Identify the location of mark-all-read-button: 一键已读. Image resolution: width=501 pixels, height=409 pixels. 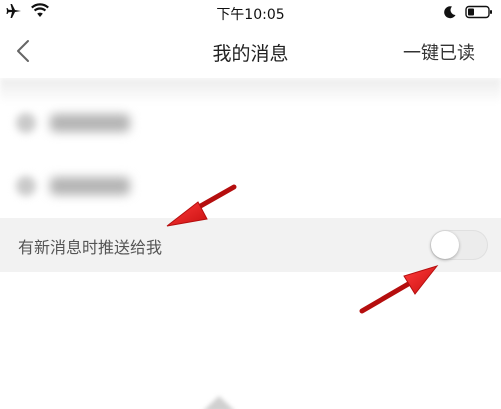
(439, 52).